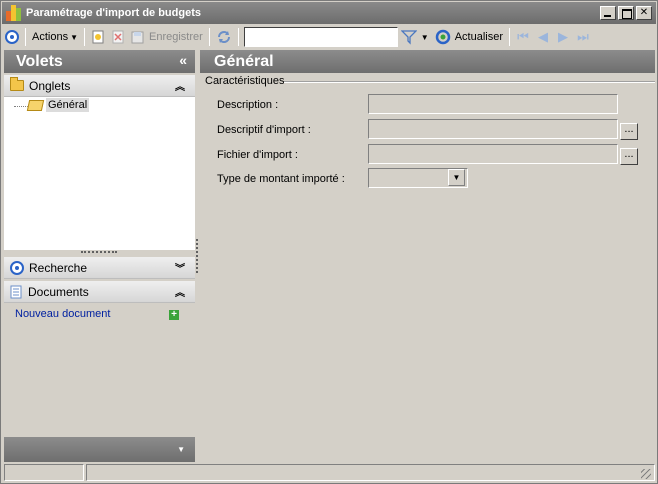  I want to click on expand-section-icon: ︾, so click(180, 267).